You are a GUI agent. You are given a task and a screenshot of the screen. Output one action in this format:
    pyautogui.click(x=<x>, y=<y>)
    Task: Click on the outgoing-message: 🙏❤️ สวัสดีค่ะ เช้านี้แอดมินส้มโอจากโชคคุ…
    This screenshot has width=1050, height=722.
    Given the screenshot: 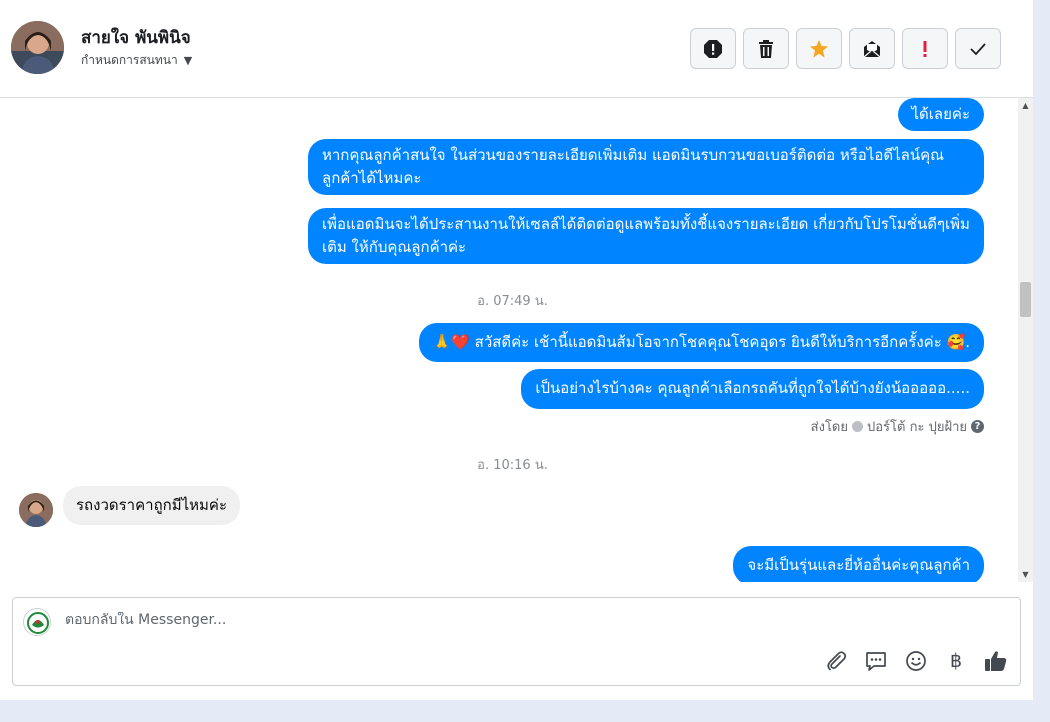 What is the action you would take?
    pyautogui.click(x=701, y=342)
    